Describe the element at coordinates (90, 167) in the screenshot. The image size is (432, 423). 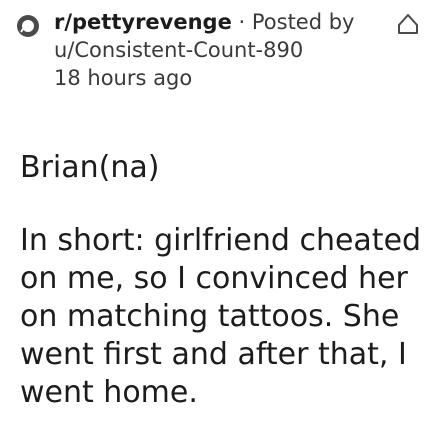
I see `post-title: Brian(na)` at that location.